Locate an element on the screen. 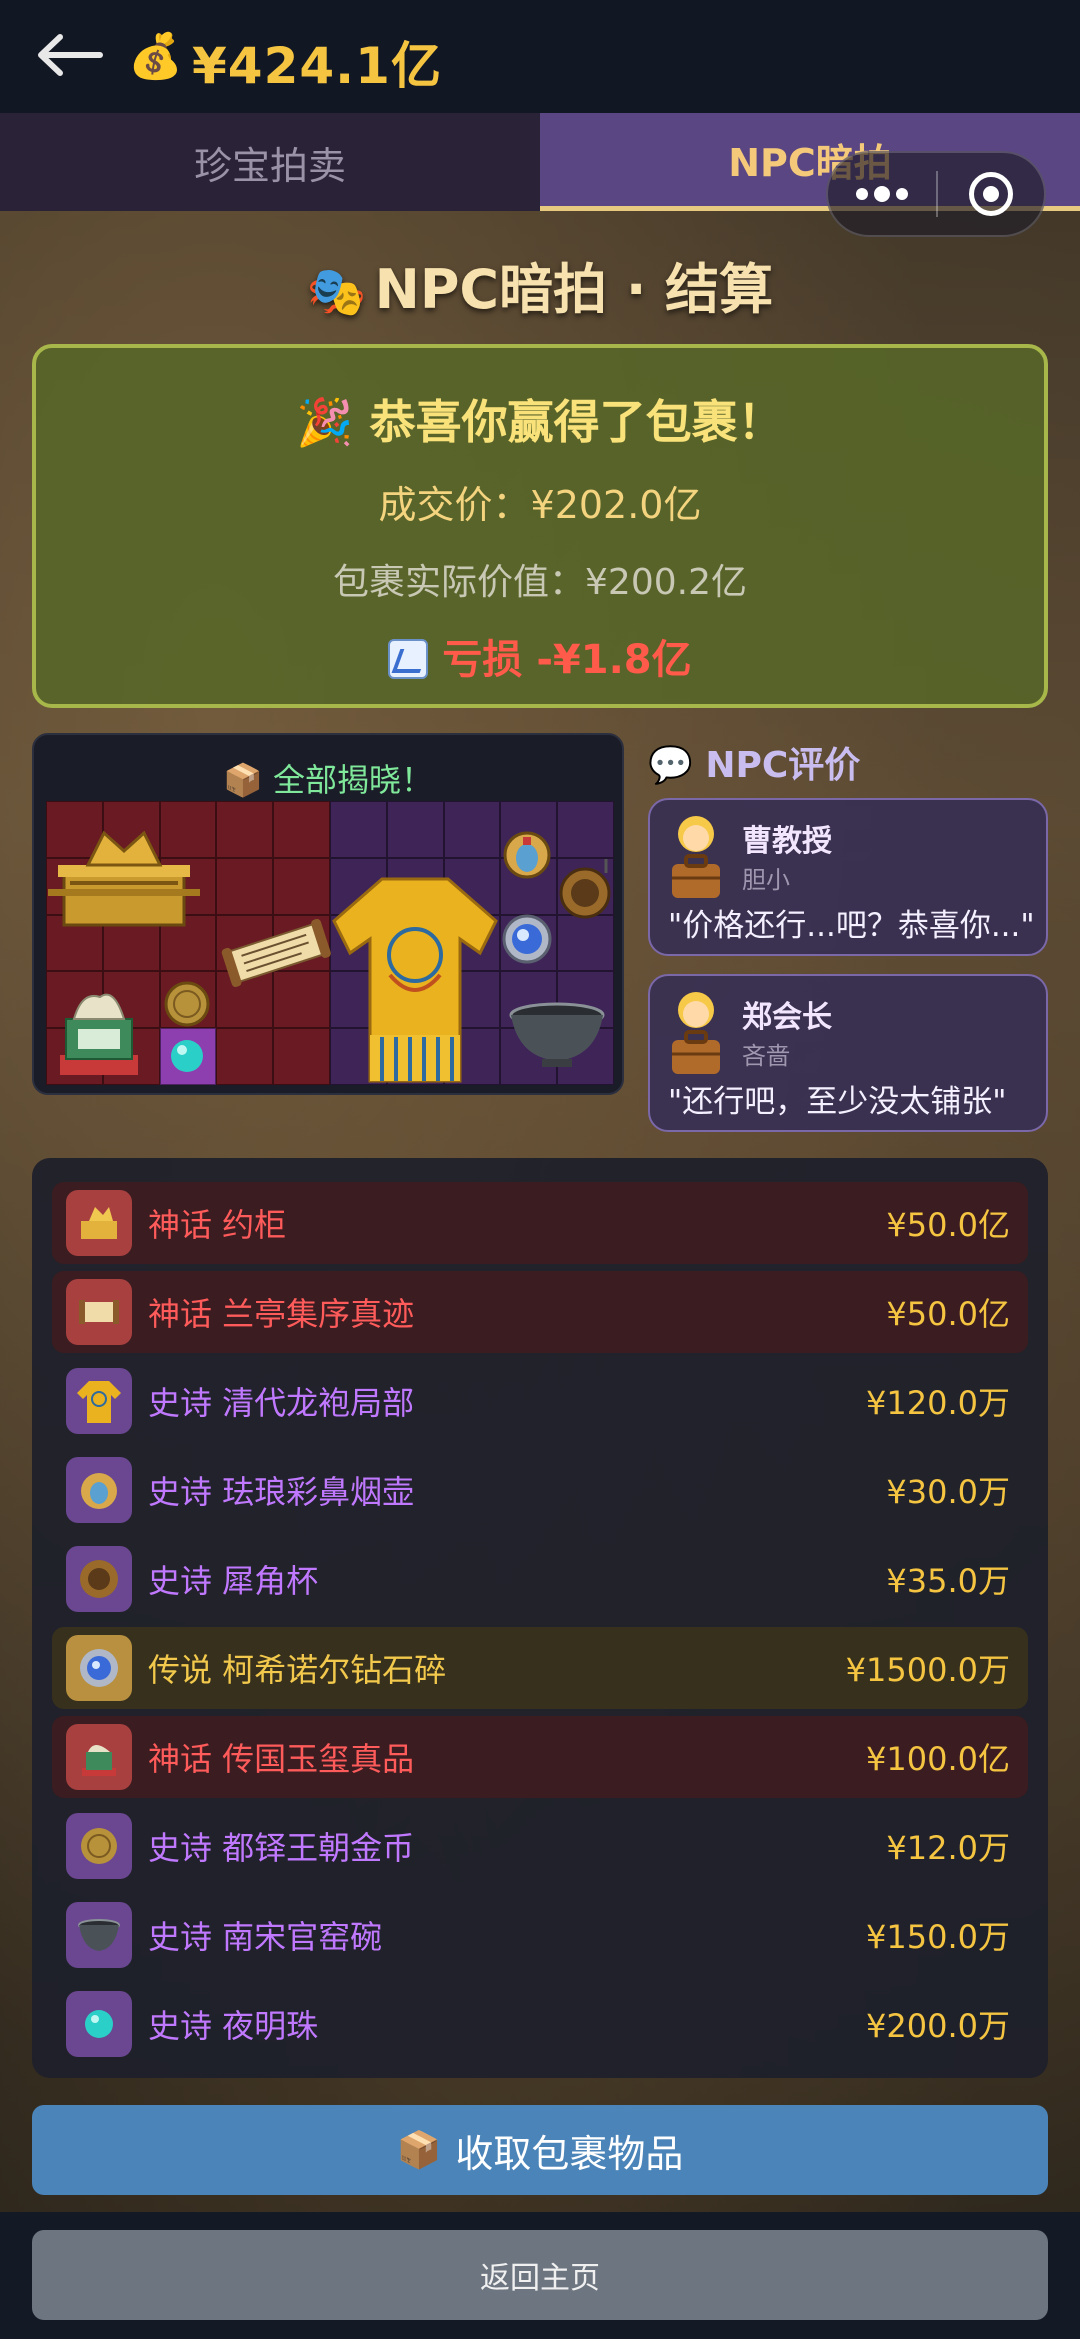  npc-trait: 胆小 is located at coordinates (766, 880).